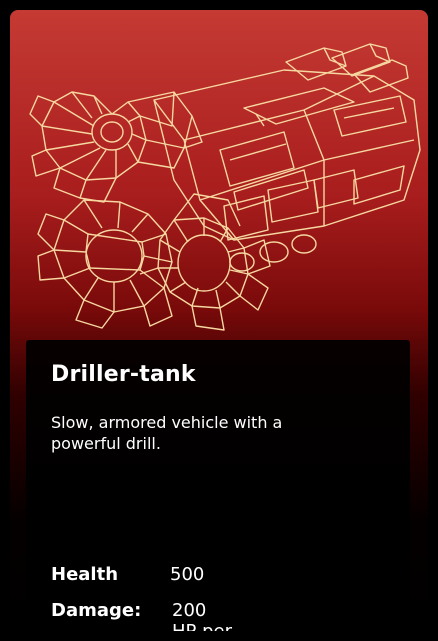  I want to click on stat-damage-row: Damage: 200 HP per second, so click(141, 615).